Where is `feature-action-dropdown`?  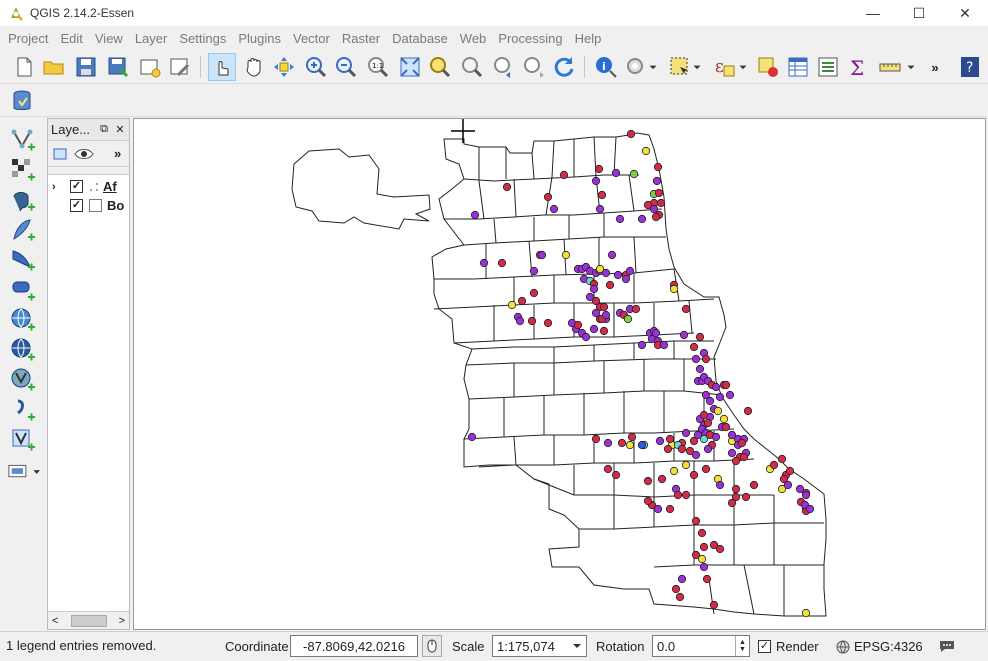
feature-action-dropdown is located at coordinates (653, 67).